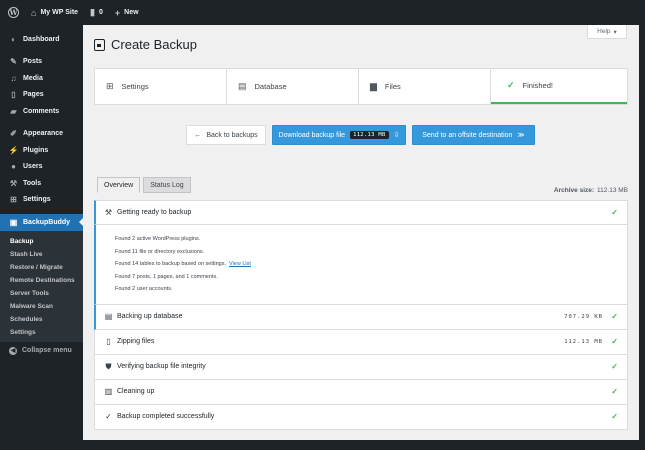 This screenshot has height=450, width=645. I want to click on help-tab-button: Help ▾, so click(607, 32).